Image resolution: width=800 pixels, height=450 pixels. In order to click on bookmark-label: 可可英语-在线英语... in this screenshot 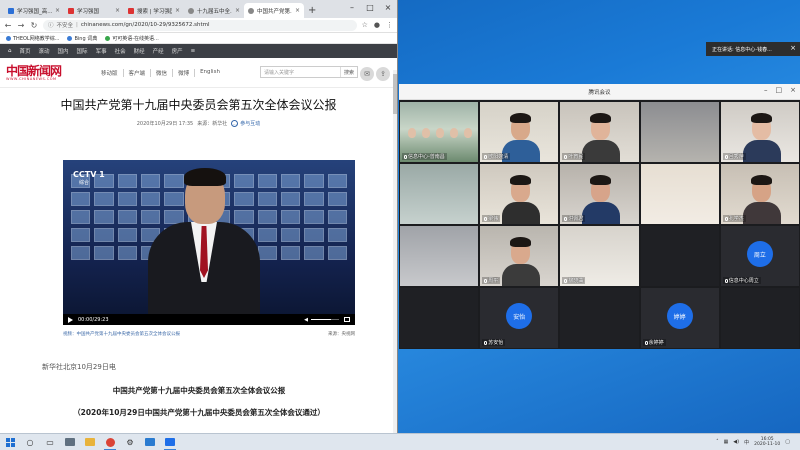, I will do `click(135, 38)`.